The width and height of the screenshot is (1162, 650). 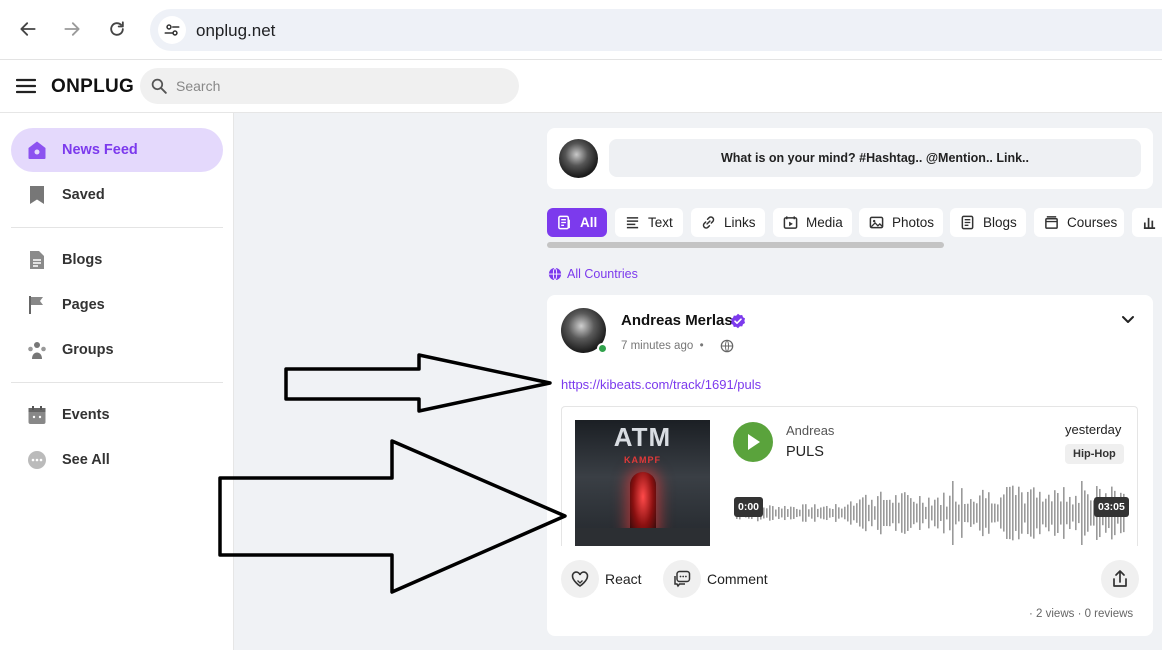 I want to click on site-logo: ONPLUG, so click(x=92, y=87).